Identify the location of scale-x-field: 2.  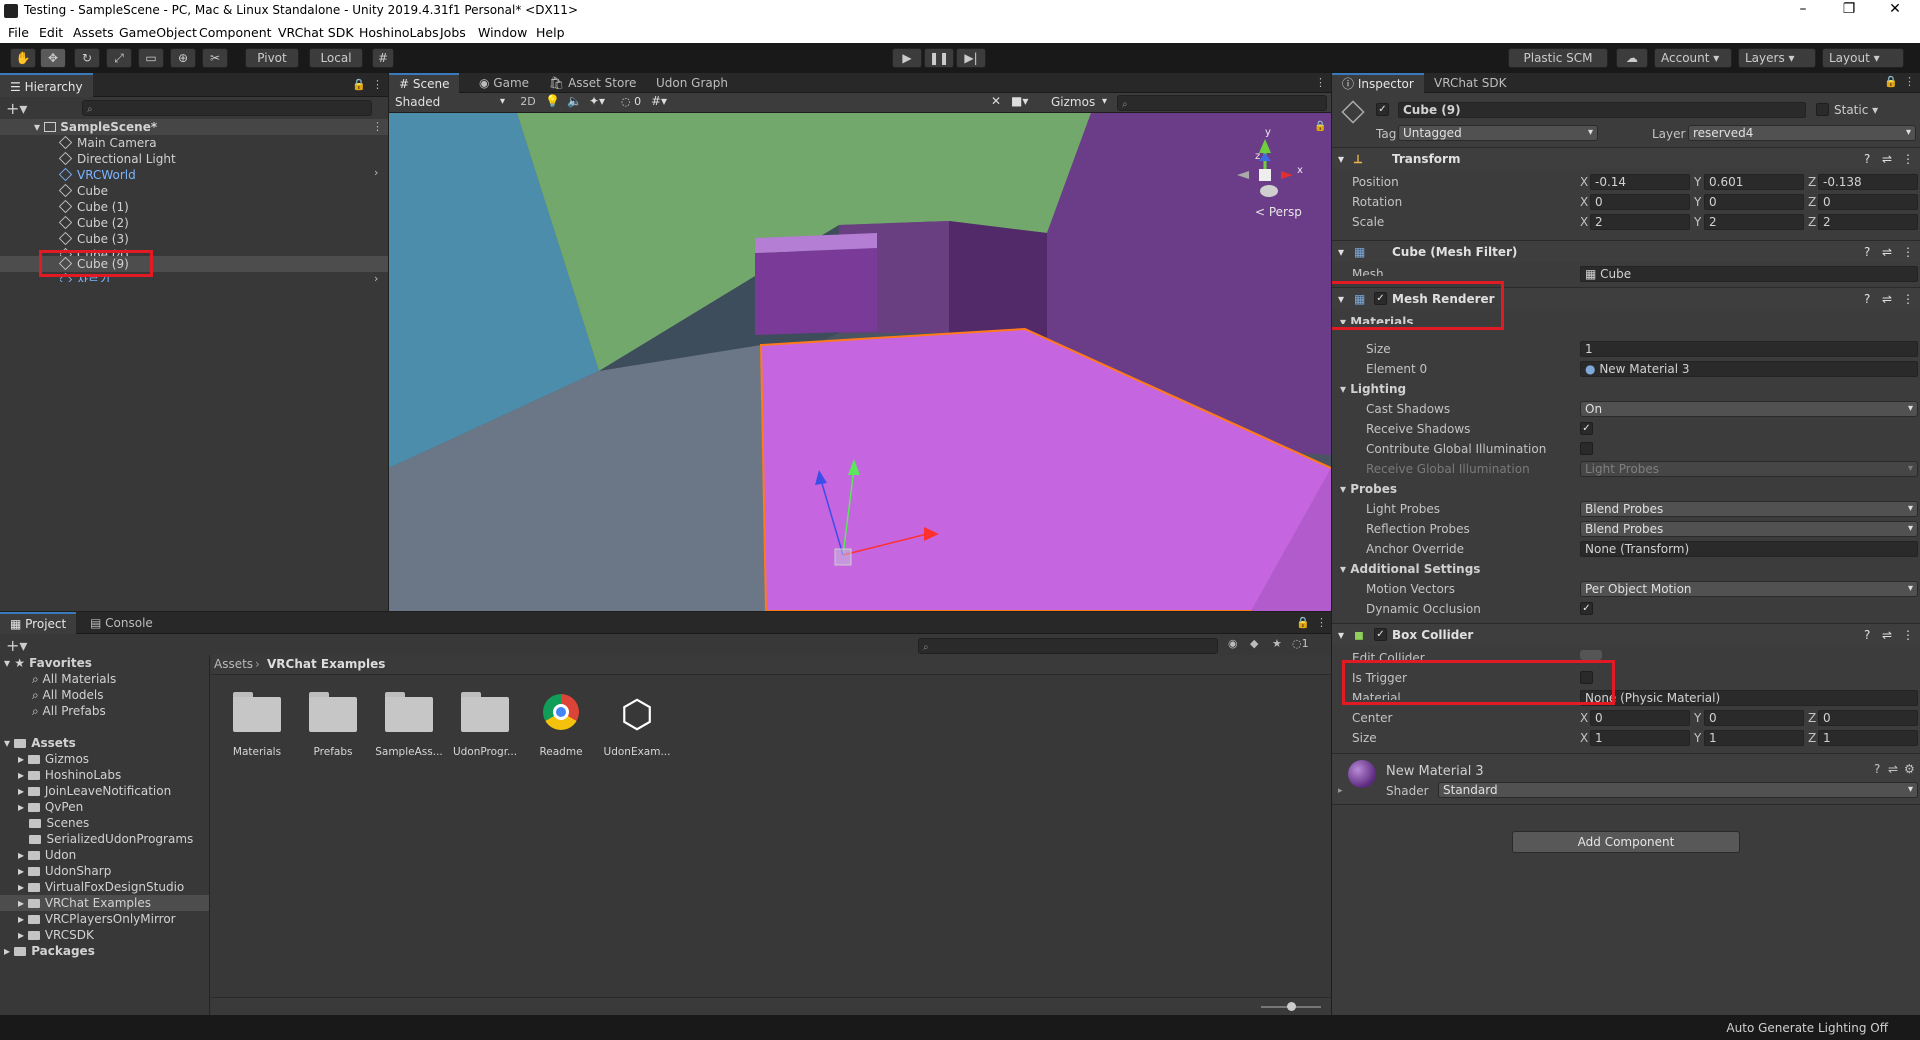
(1640, 222).